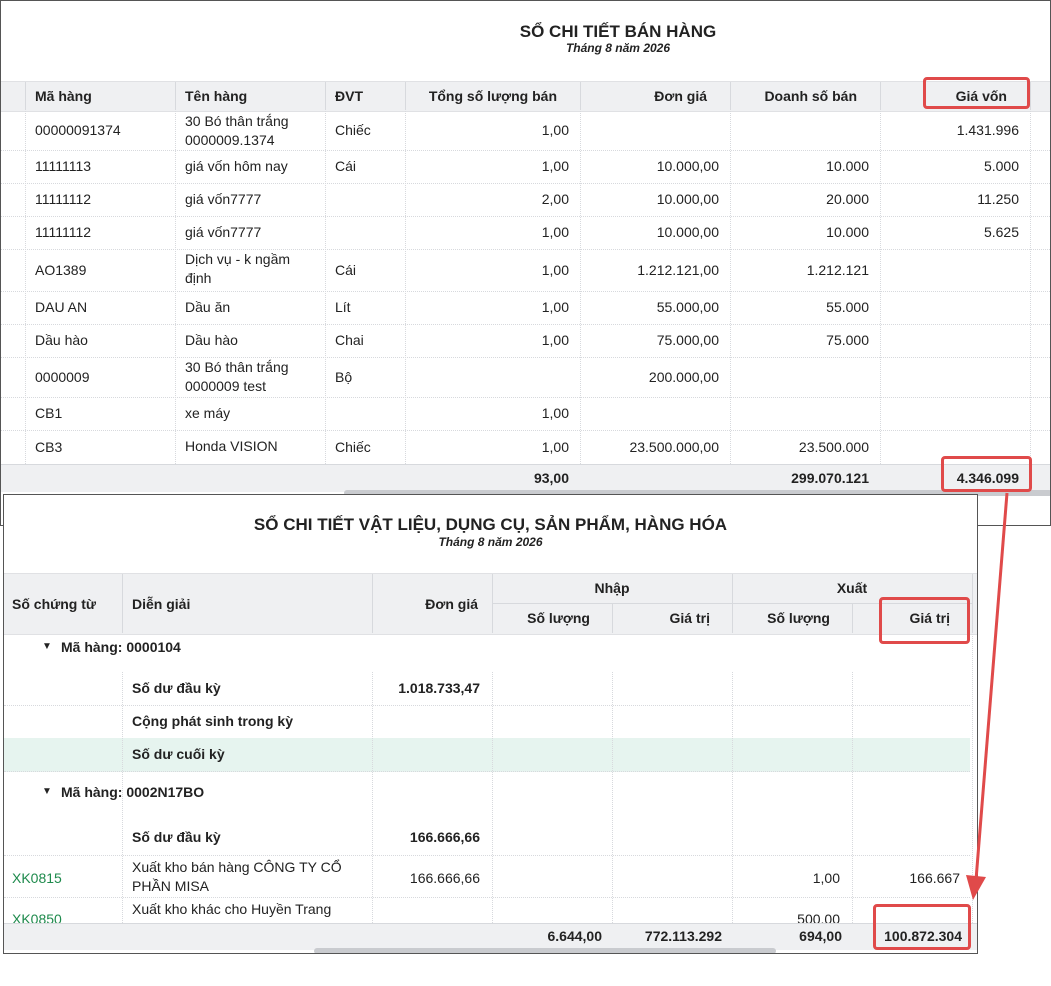  What do you see at coordinates (987, 696) in the screenshot?
I see `arrow-connector` at bounding box center [987, 696].